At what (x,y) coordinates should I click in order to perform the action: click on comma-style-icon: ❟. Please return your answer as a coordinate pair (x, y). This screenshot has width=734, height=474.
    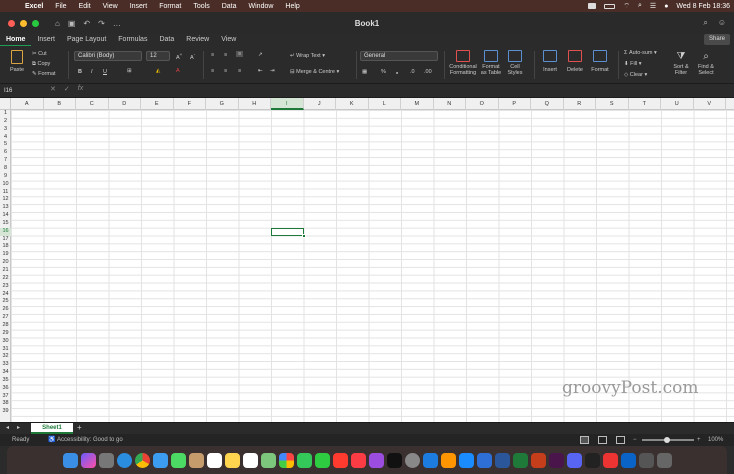
    Looking at the image, I should click on (397, 72).